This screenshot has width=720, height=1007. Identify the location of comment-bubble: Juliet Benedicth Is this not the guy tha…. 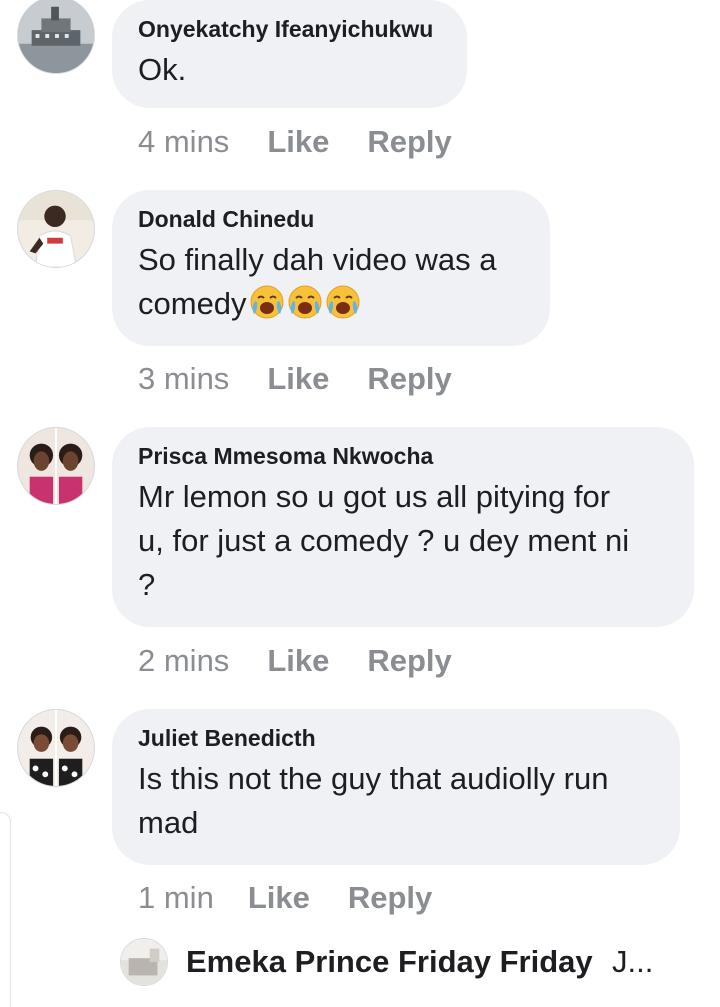
(396, 787).